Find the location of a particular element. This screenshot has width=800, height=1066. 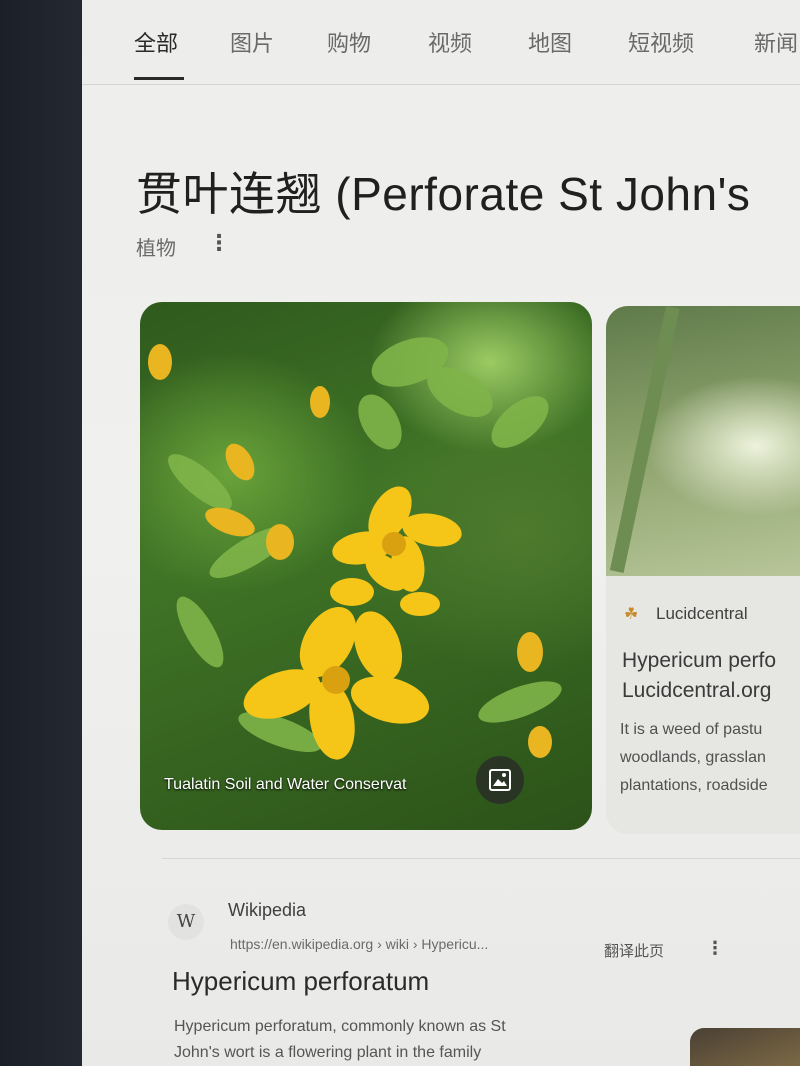

result-more-icon: ⋮ is located at coordinates (715, 948).